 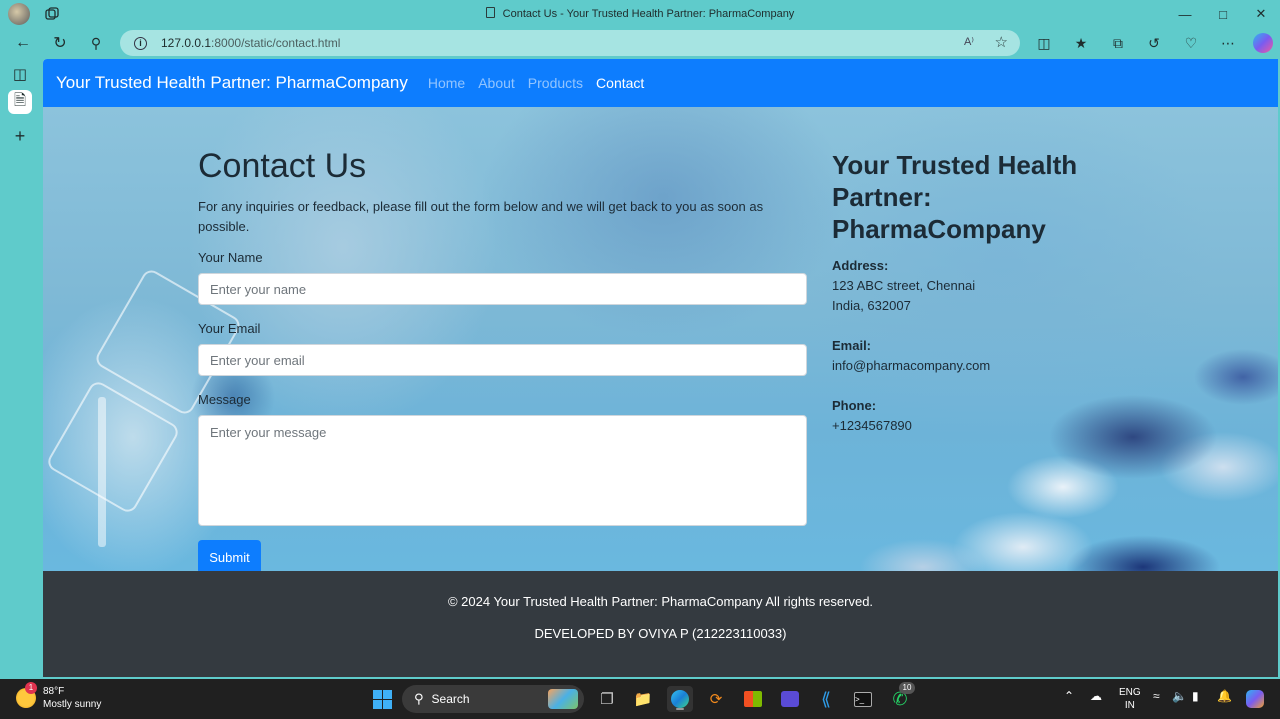 I want to click on email-info-value: info@pharmacompany.com, so click(x=911, y=365).